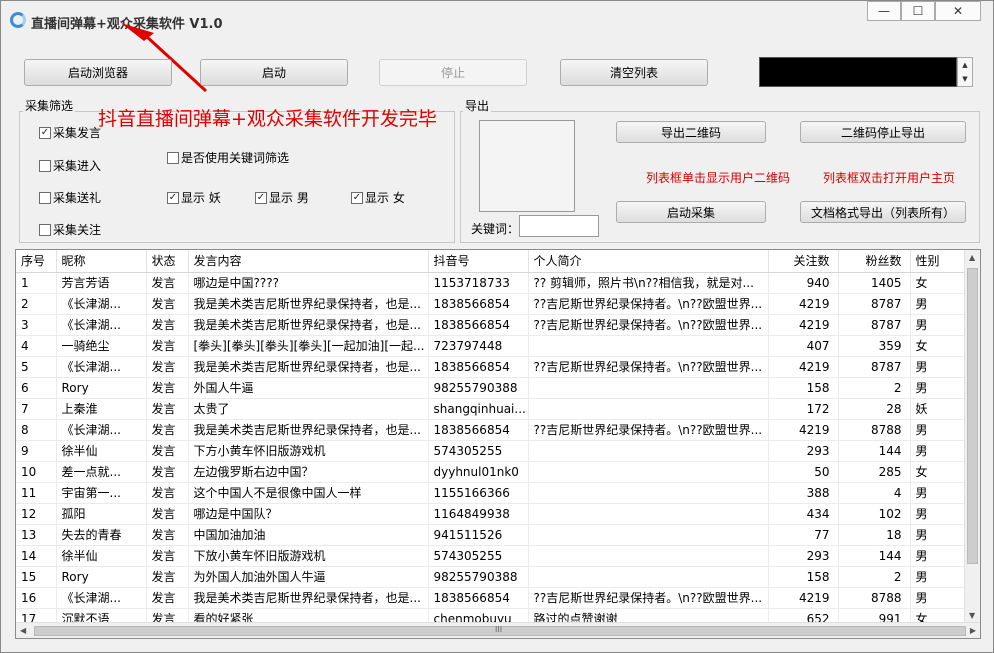 This screenshot has width=994, height=653. I want to click on show-demon-label: 显示 妖, so click(201, 198).